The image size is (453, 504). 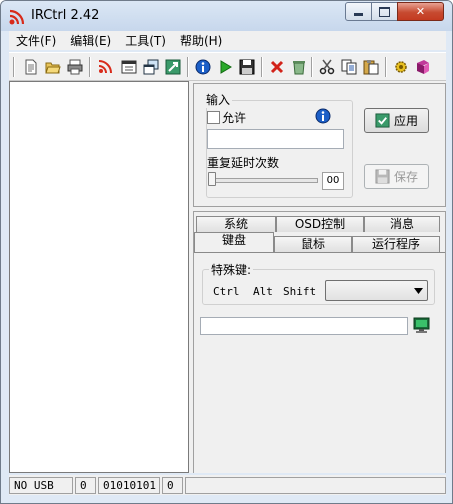 I want to click on play-button, so click(x=225, y=67).